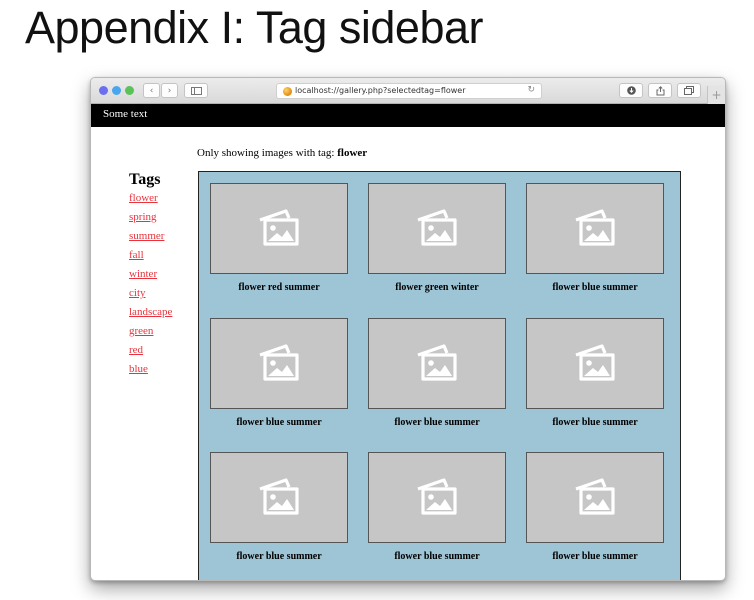 The width and height of the screenshot is (754, 600). Describe the element at coordinates (150, 331) in the screenshot. I see `tag-link-green: green` at that location.